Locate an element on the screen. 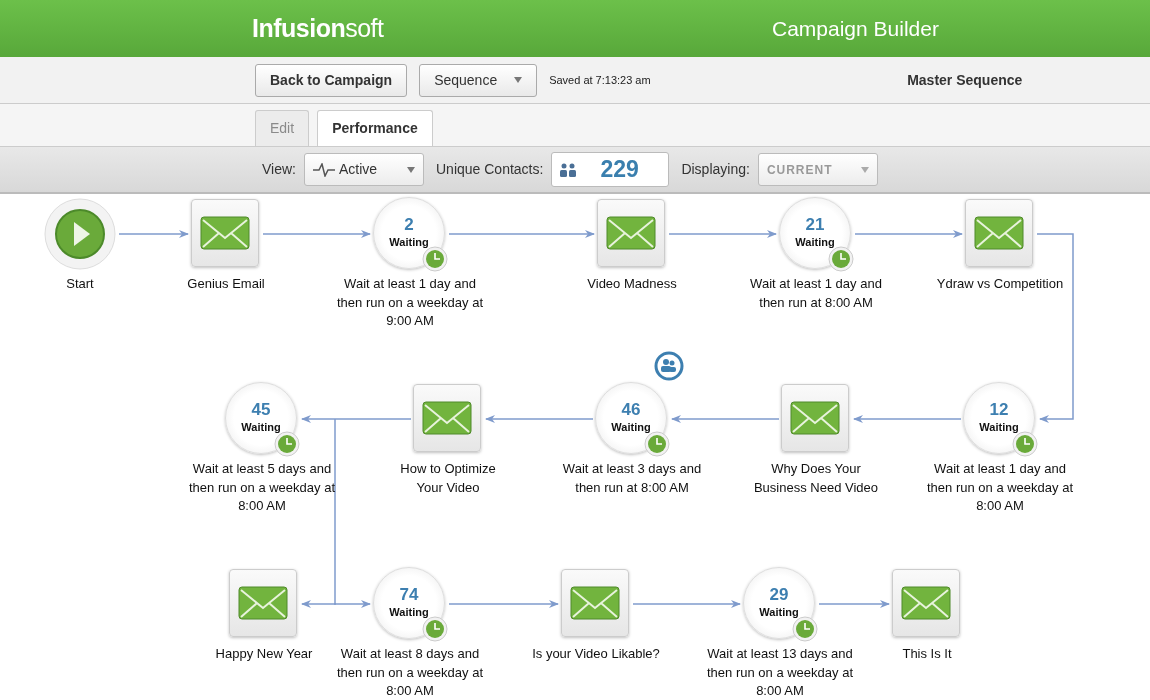 The image size is (1150, 700). timer-node: 21 Waiting is located at coordinates (815, 233).